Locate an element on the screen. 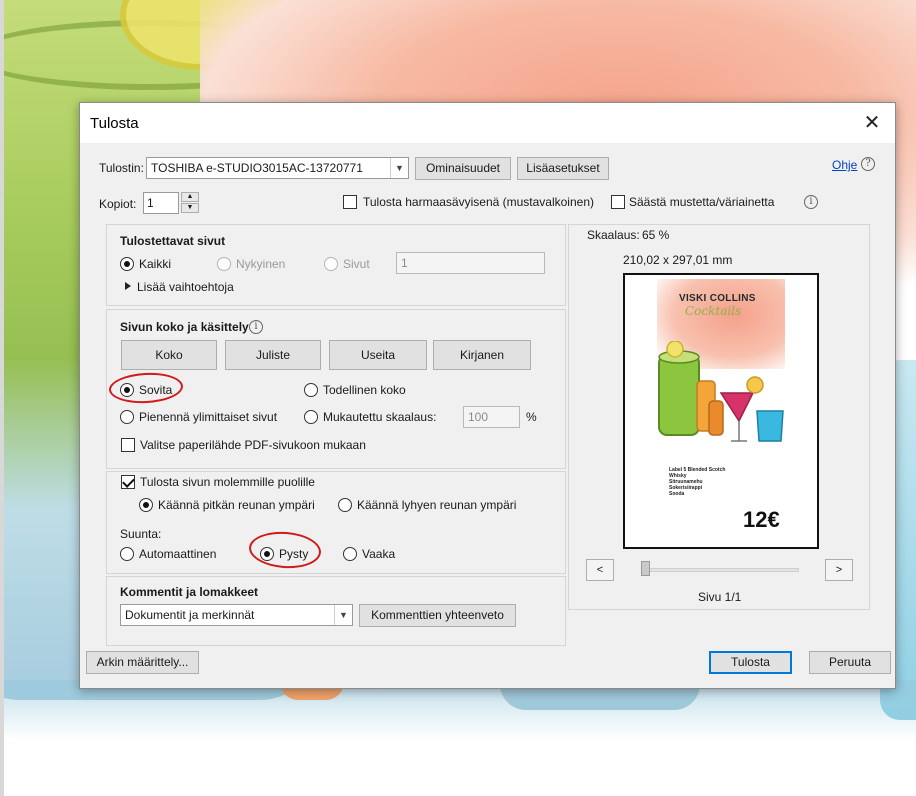 The image size is (916, 796). radio-landscape is located at coordinates (350, 554).